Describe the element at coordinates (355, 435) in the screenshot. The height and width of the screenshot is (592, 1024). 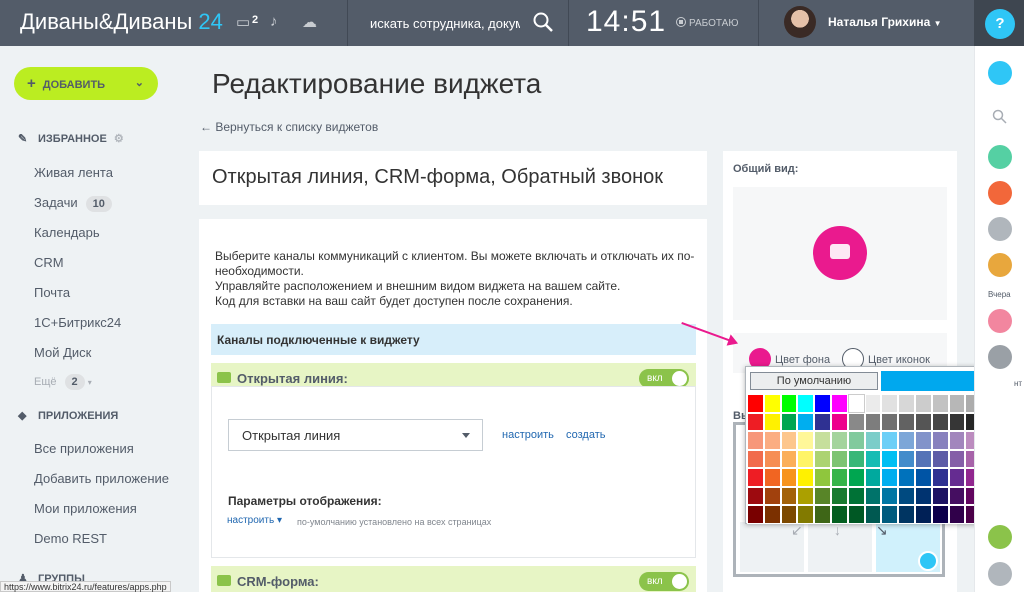
I see `open-line-select: Открытая линия` at that location.